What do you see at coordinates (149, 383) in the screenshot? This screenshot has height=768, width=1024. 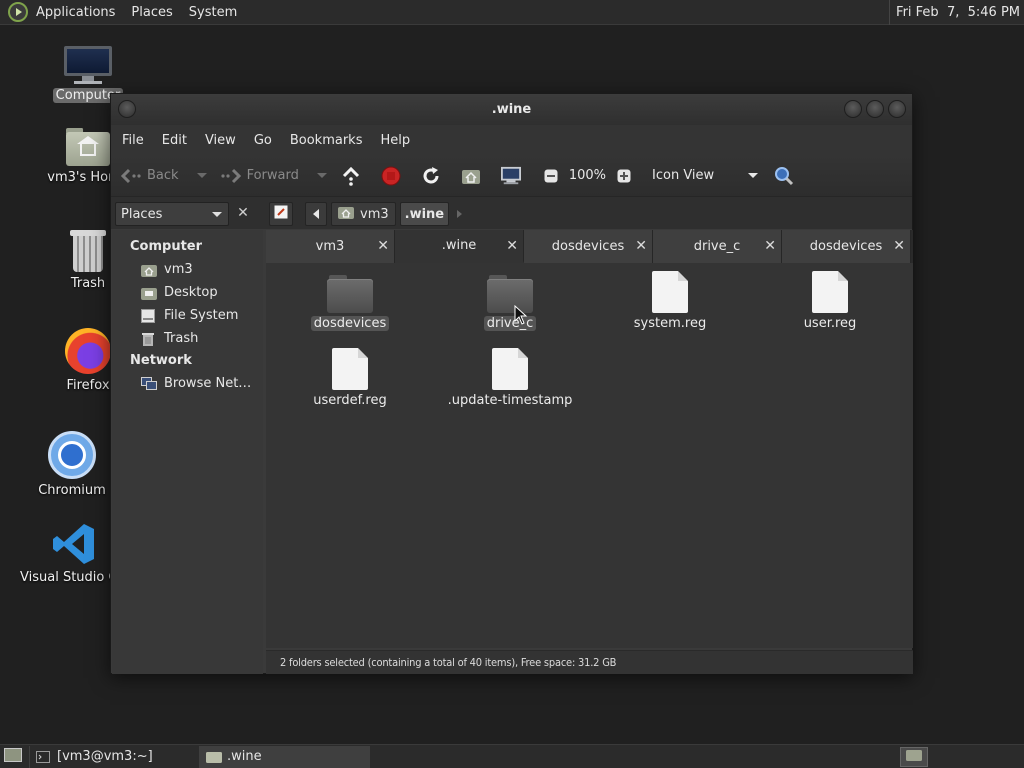 I see `network-icon` at bounding box center [149, 383].